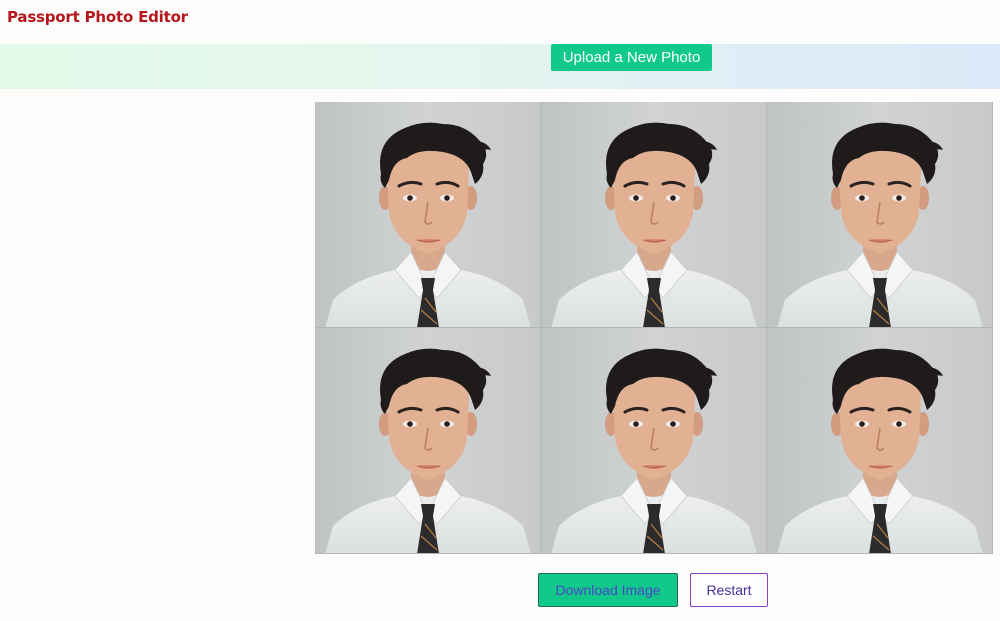 The height and width of the screenshot is (621, 1000). I want to click on app-title: Passport Photo Editor, so click(97, 17).